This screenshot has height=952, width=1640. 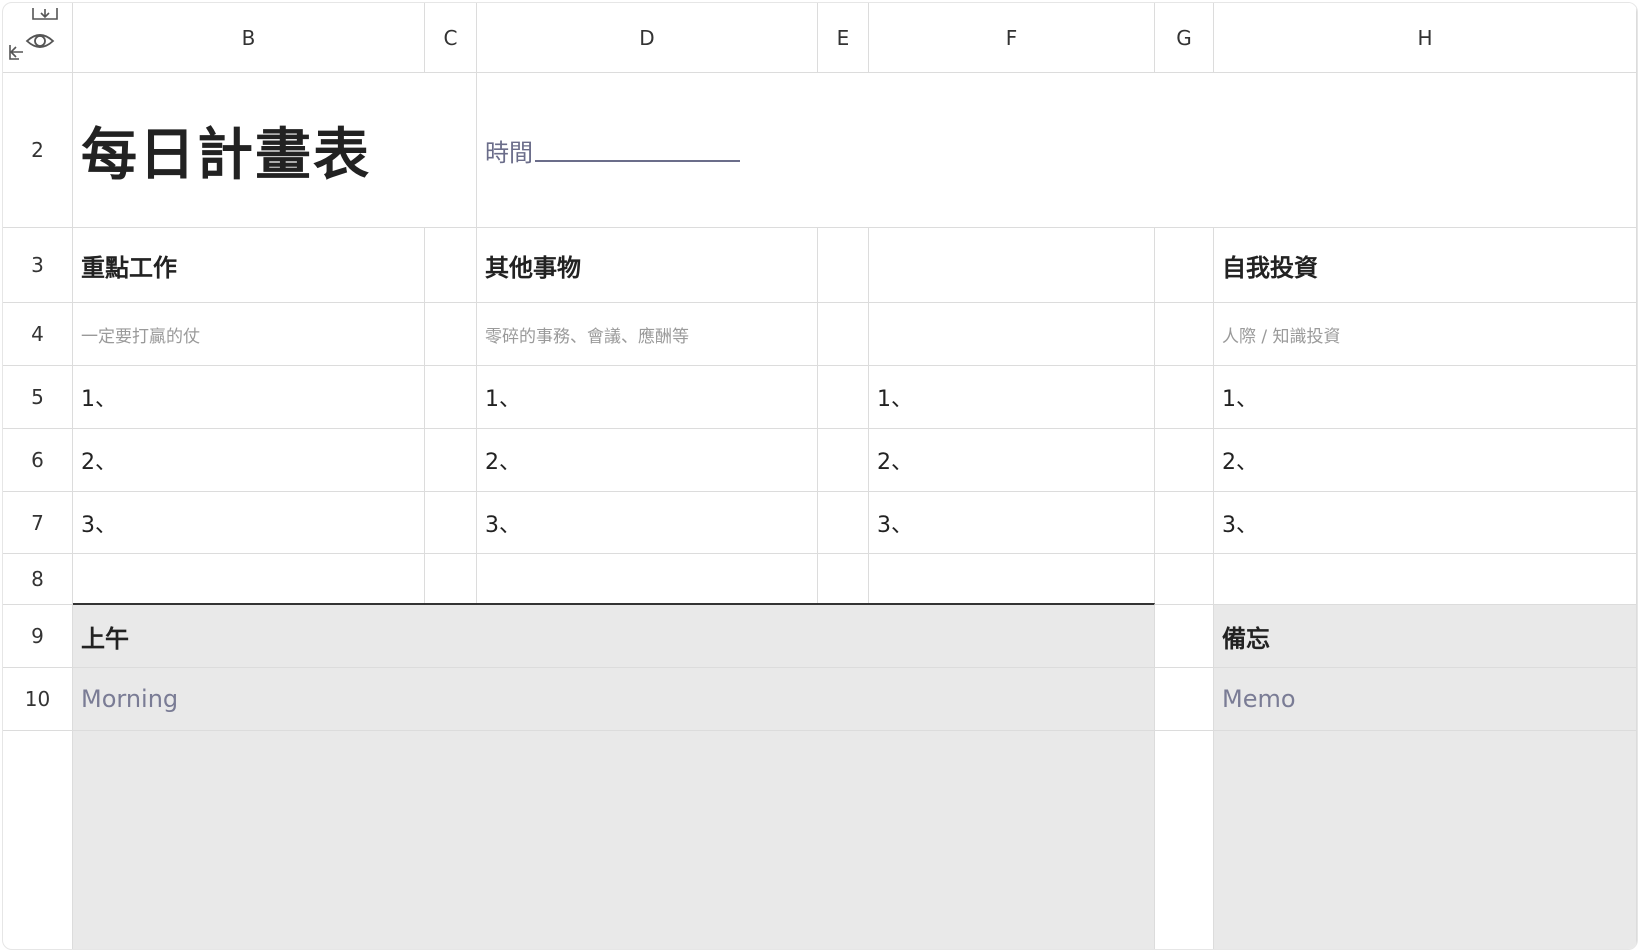 I want to click on column-header-b: B, so click(x=249, y=38).